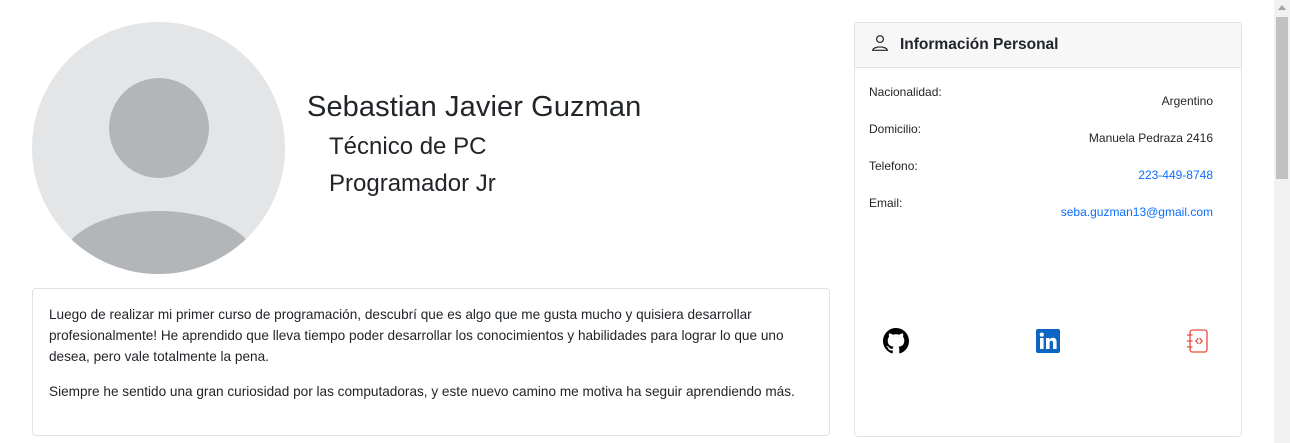 This screenshot has height=443, width=1290. What do you see at coordinates (1048, 341) in the screenshot?
I see `linkedin-icon` at bounding box center [1048, 341].